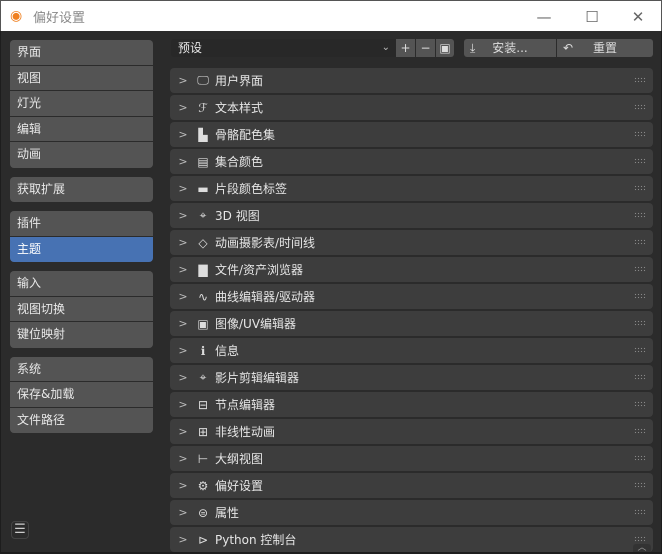 This screenshot has width=662, height=554. What do you see at coordinates (411, 161) in the screenshot?
I see `panel-header: > ▤ 集合颜色` at bounding box center [411, 161].